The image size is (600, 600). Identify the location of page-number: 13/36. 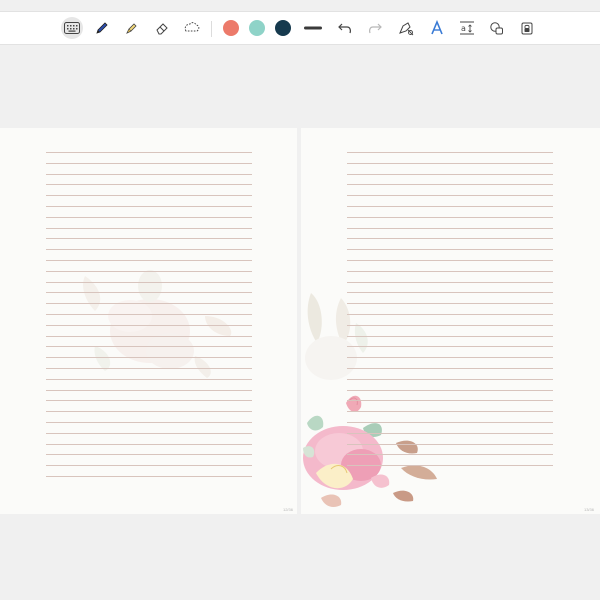
(588, 509).